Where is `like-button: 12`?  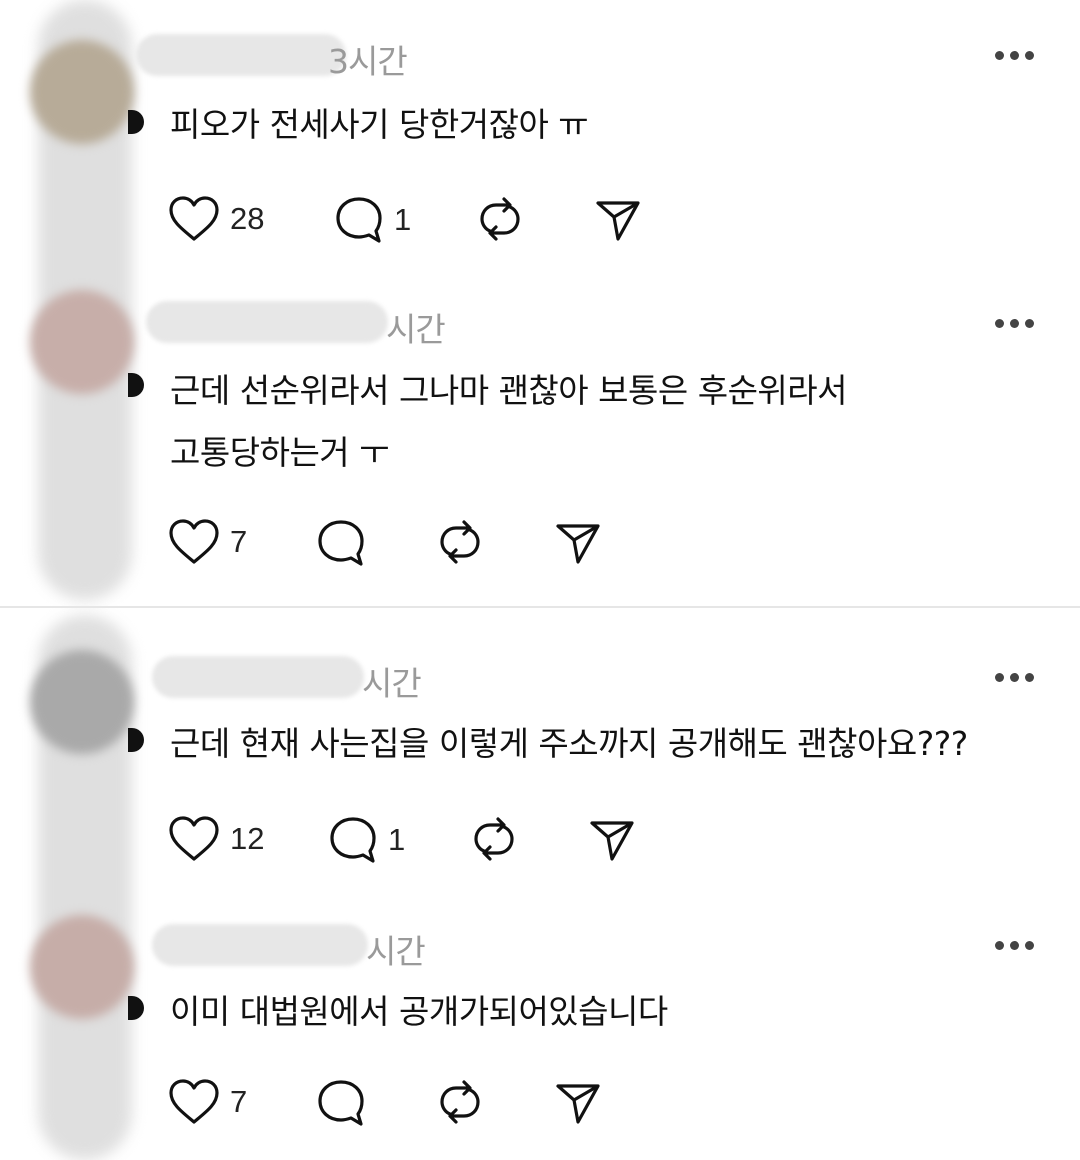
like-button: 12 is located at coordinates (216, 839).